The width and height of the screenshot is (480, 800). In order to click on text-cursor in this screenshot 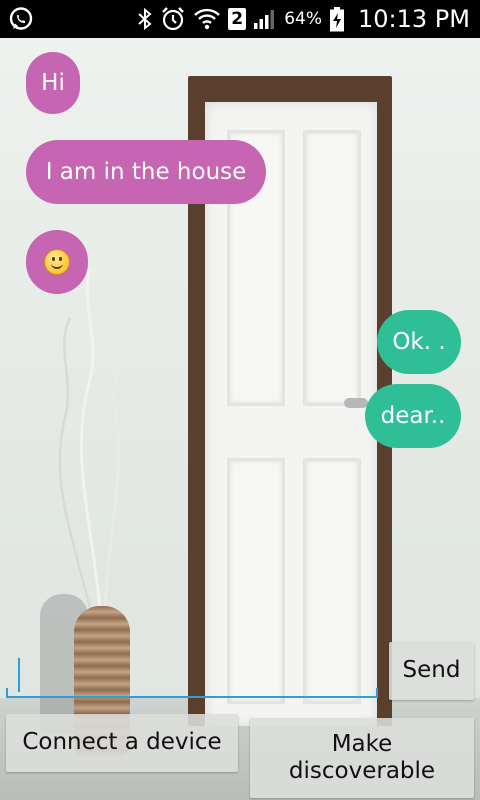, I will do `click(19, 675)`.